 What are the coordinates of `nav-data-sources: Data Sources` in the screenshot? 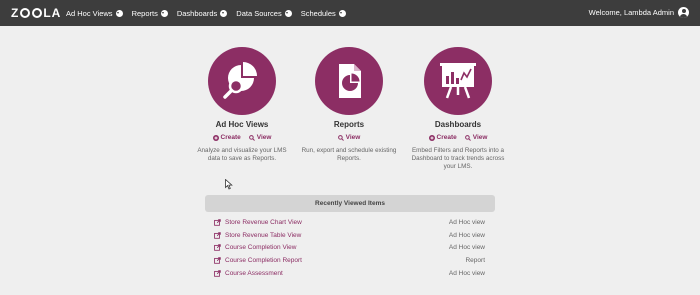 It's located at (264, 13).